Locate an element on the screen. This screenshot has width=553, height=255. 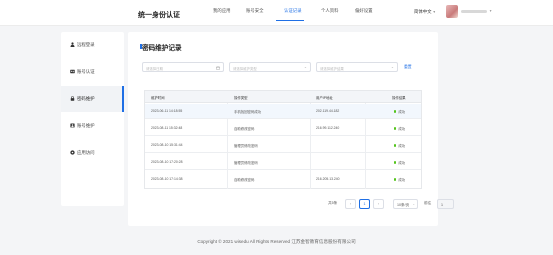
sidebar-item-label: 密码维护 is located at coordinates (86, 98).